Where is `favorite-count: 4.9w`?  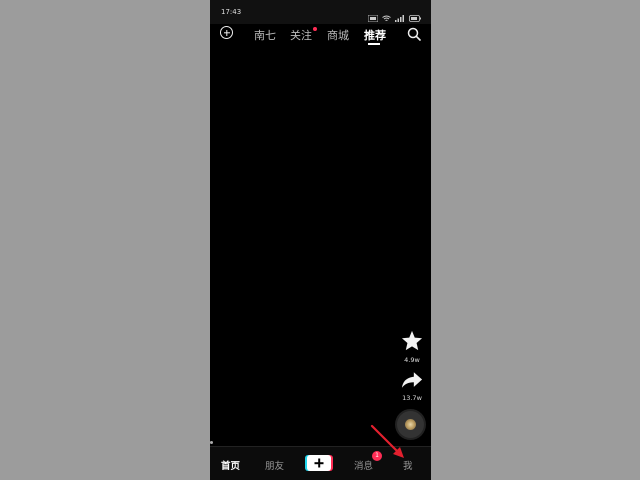 favorite-count: 4.9w is located at coordinates (412, 360).